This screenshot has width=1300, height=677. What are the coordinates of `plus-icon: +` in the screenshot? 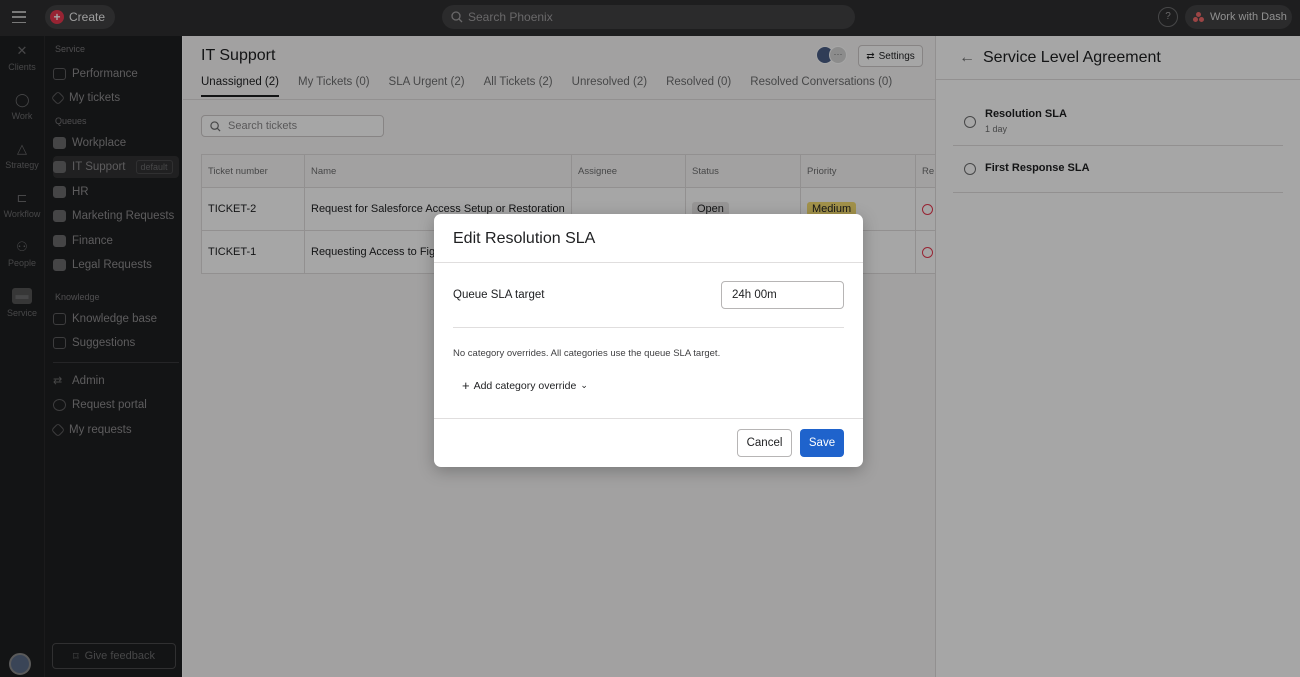 It's located at (466, 385).